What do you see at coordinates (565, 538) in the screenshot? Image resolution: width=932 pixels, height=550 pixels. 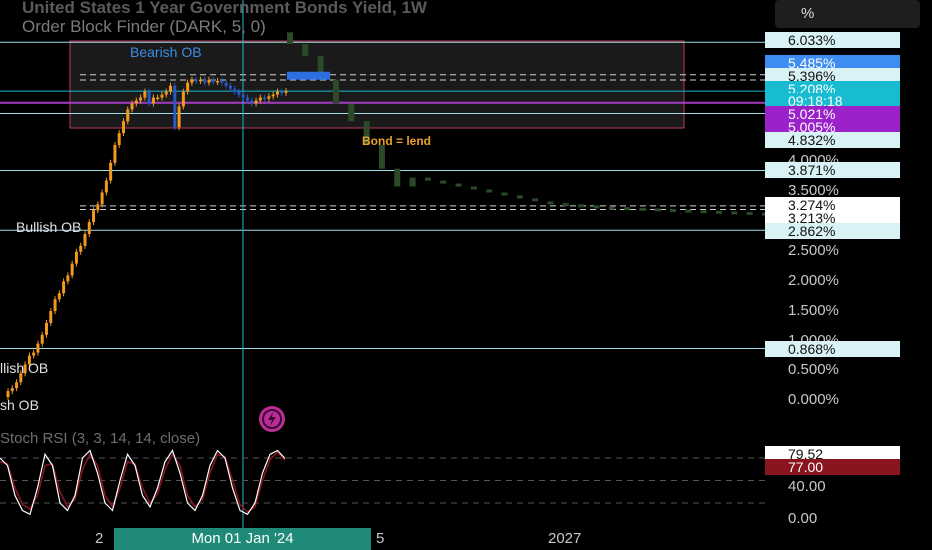 I see `time-axis-label: 2027` at bounding box center [565, 538].